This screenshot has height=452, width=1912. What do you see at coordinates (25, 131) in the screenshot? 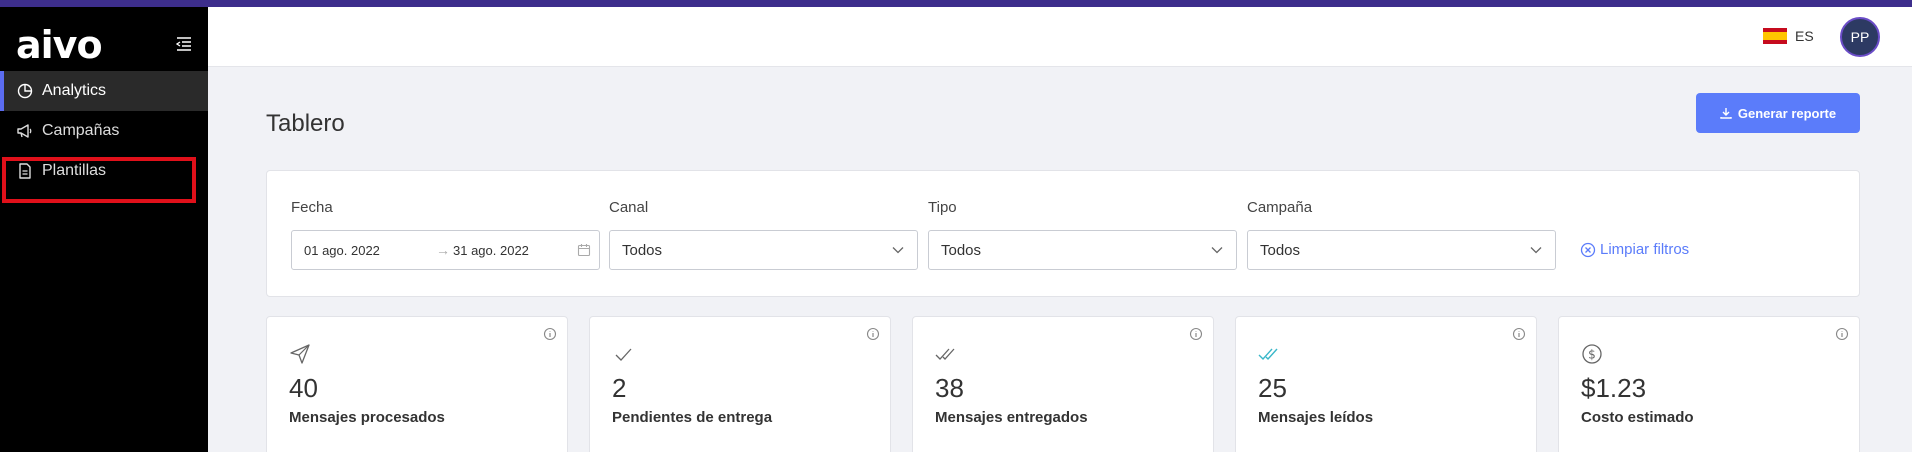
I see `megaphone-icon` at bounding box center [25, 131].